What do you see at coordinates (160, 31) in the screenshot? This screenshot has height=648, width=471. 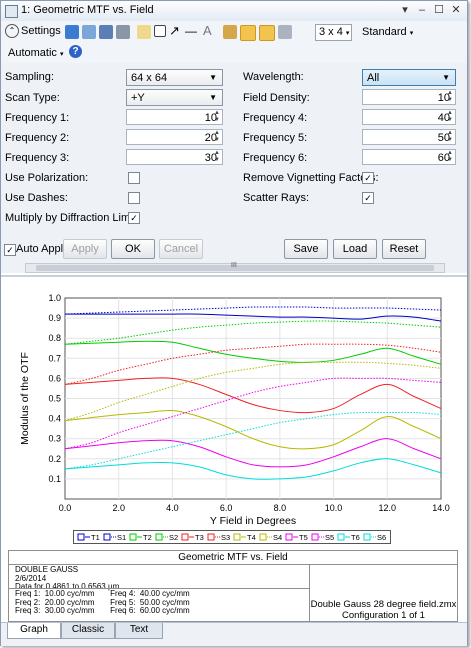 I see `rectangle-icon` at bounding box center [160, 31].